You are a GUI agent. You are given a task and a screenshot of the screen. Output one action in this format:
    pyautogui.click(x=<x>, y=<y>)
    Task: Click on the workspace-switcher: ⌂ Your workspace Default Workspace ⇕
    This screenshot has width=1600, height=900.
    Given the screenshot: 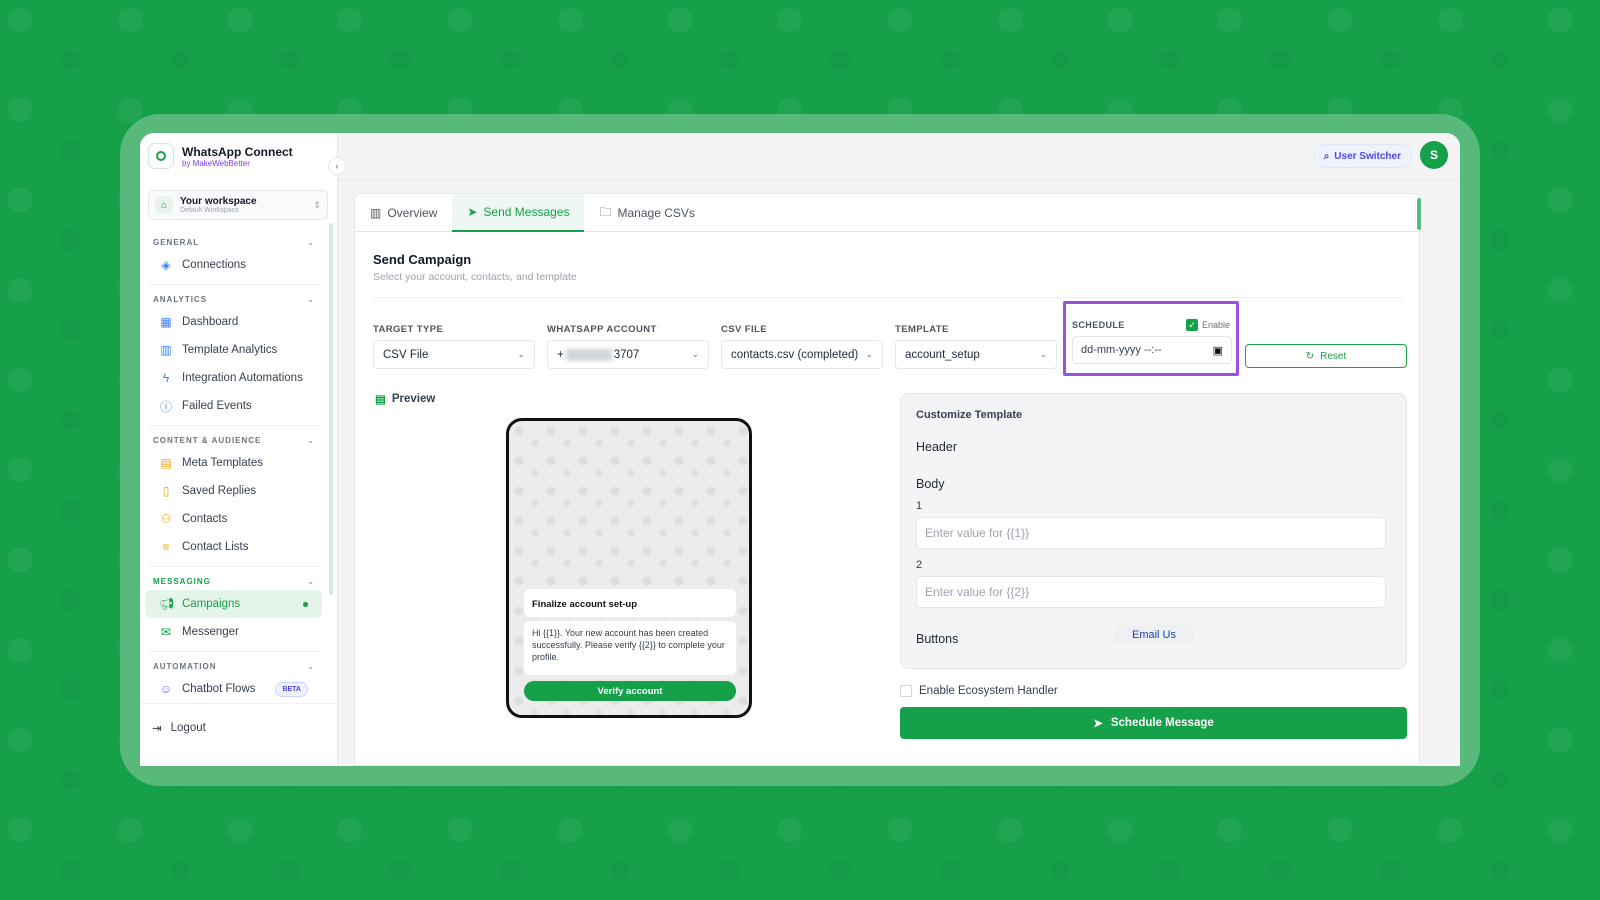 What is the action you would take?
    pyautogui.click(x=238, y=205)
    